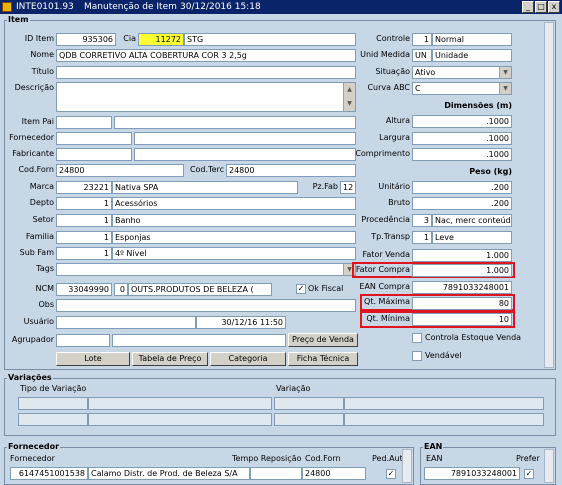 The width and height of the screenshot is (562, 485). What do you see at coordinates (462, 121) in the screenshot?
I see `altura-field: .1000` at bounding box center [462, 121].